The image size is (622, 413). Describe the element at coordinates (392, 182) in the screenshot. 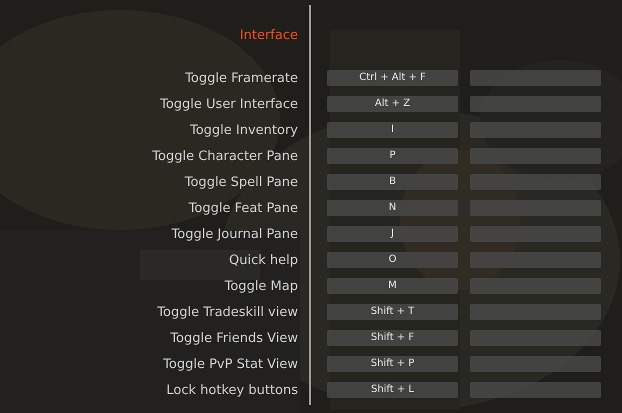

I see `key-binding-button: B` at that location.